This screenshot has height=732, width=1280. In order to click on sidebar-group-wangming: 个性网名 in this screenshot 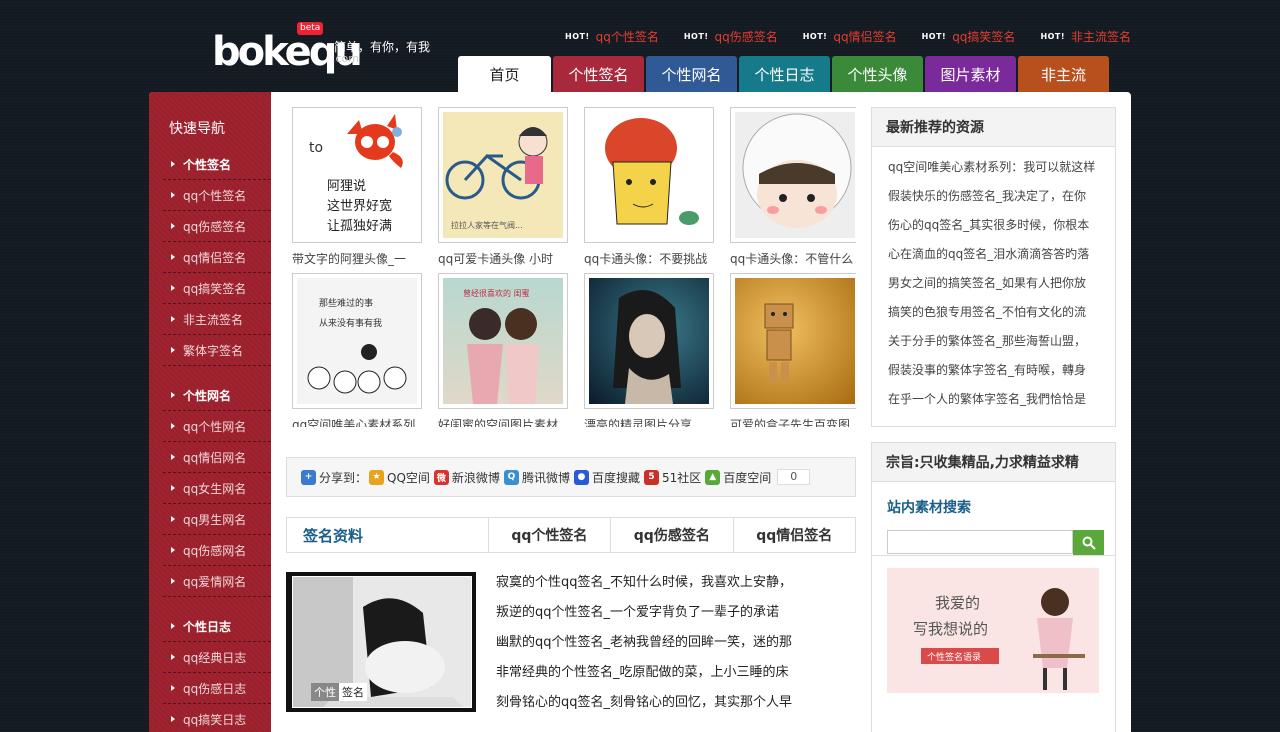, I will do `click(217, 395)`.